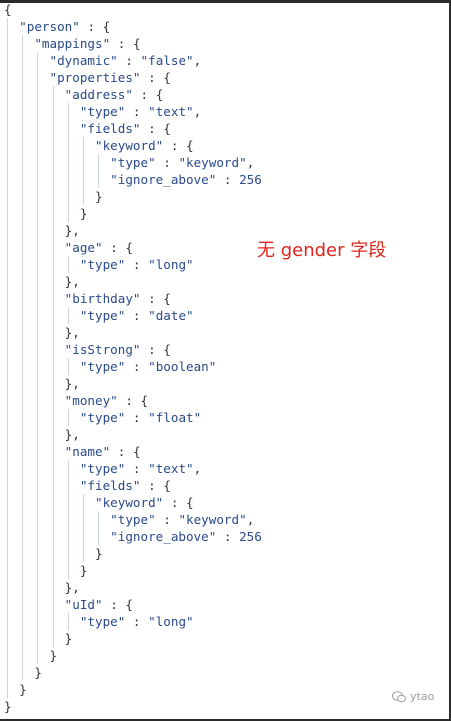 This screenshot has width=451, height=721. Describe the element at coordinates (125, 60) in the screenshot. I see `json-code-line: "dynamic" : "false",` at that location.